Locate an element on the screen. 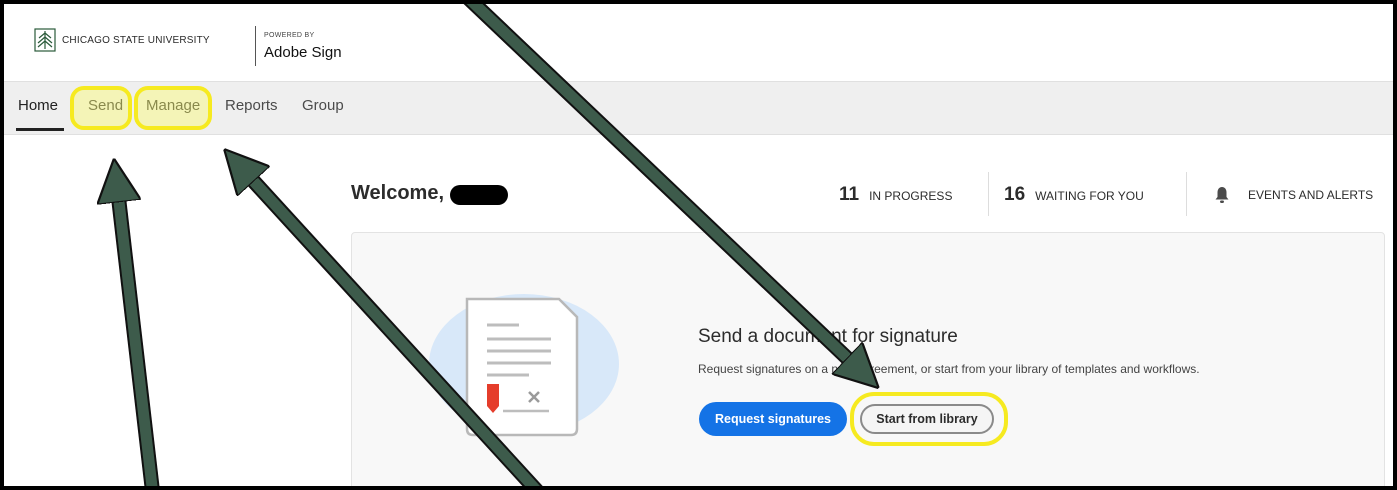 The width and height of the screenshot is (1397, 490). waiting-label: WAITING FOR YOU is located at coordinates (1089, 196).